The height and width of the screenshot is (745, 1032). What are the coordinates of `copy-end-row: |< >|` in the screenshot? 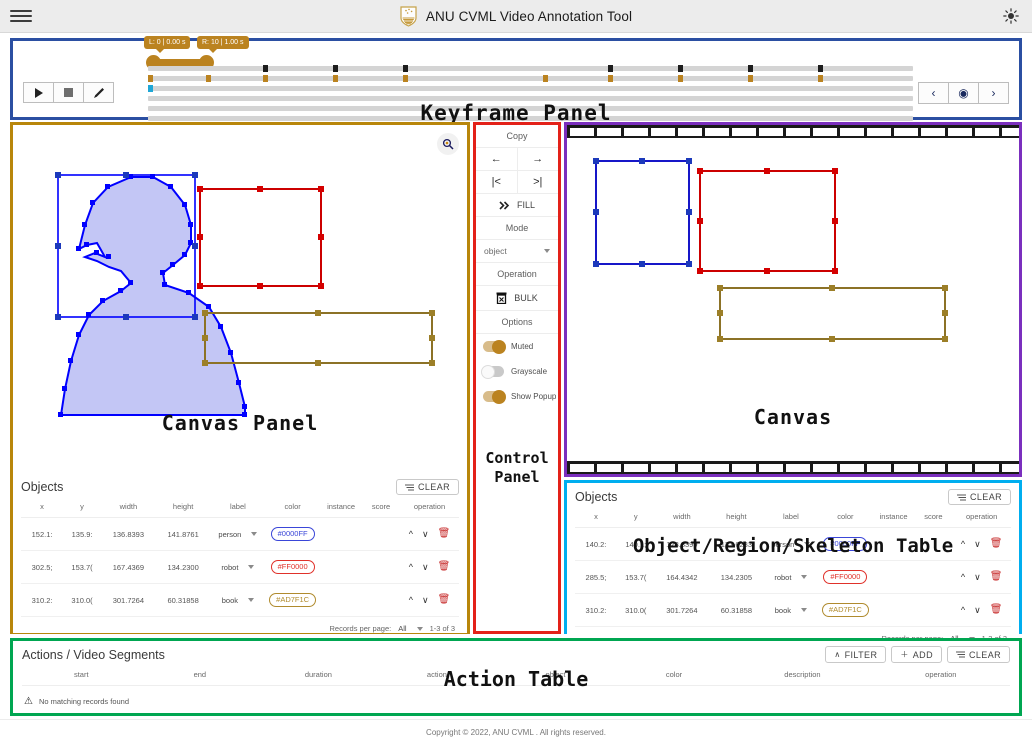 It's located at (517, 182).